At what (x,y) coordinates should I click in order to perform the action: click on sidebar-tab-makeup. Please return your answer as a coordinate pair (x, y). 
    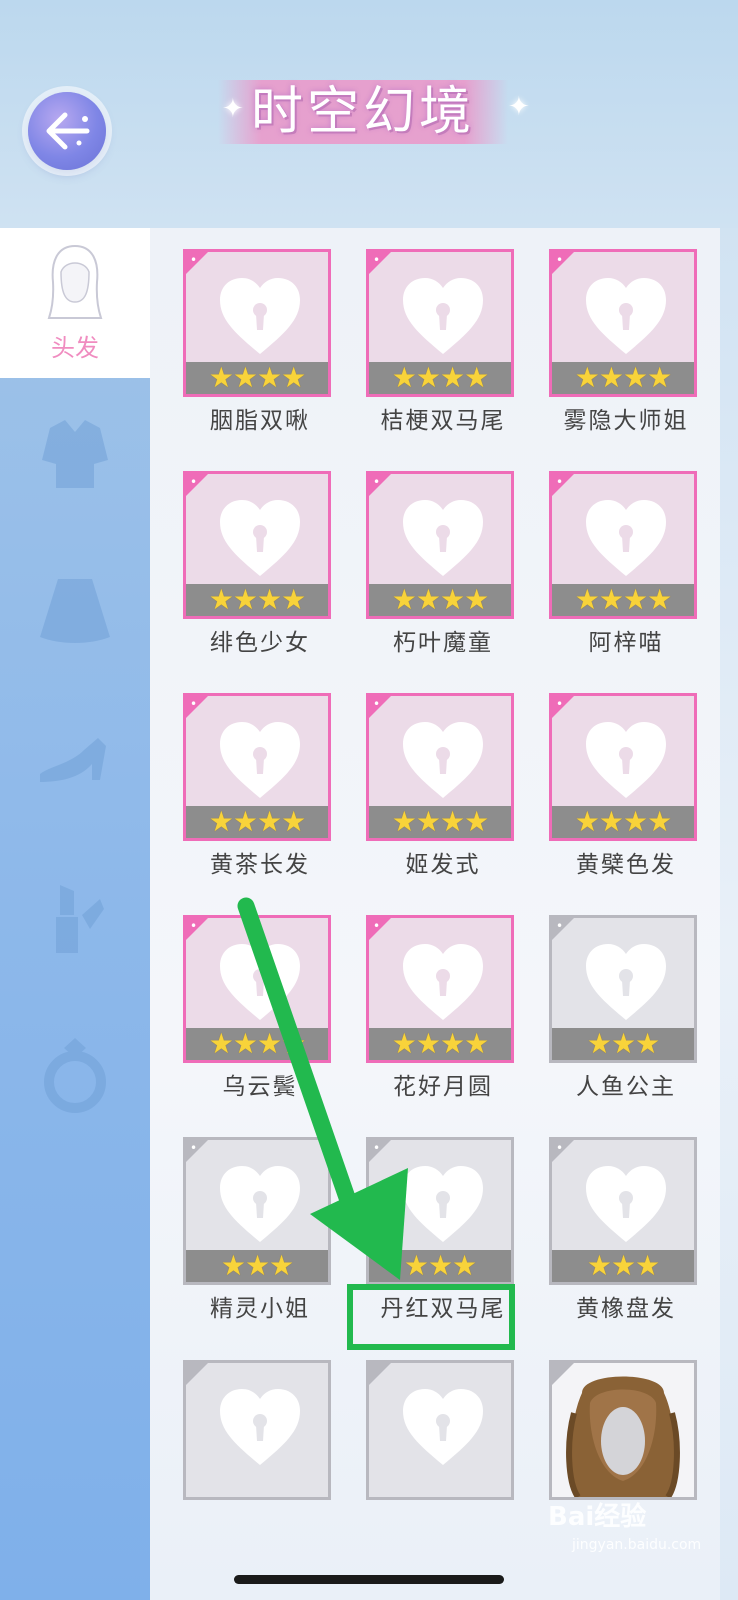
    Looking at the image, I should click on (75, 920).